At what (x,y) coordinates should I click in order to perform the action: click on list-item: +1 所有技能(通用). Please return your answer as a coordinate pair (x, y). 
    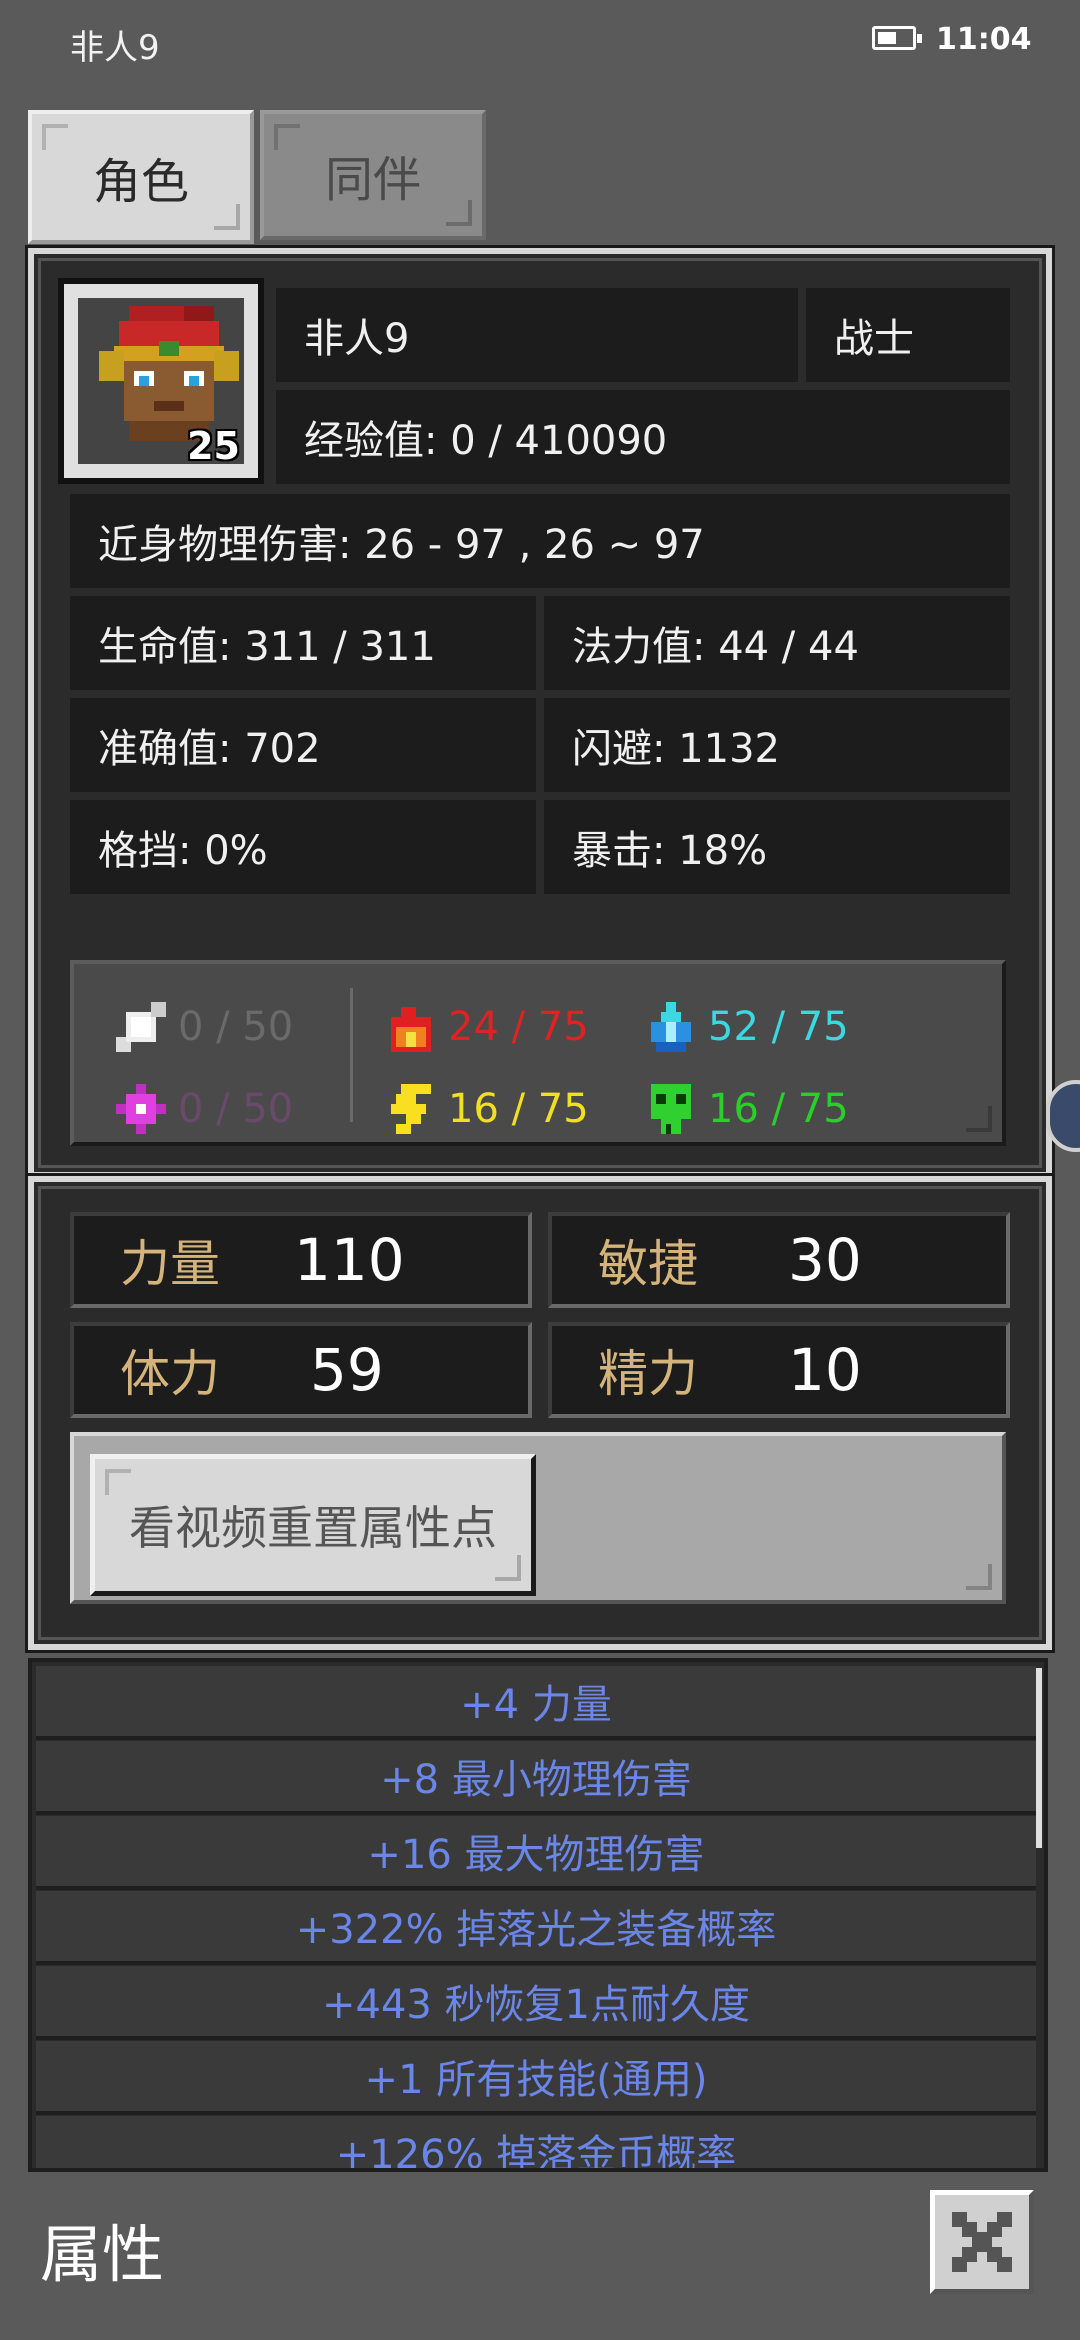
    Looking at the image, I should click on (536, 2078).